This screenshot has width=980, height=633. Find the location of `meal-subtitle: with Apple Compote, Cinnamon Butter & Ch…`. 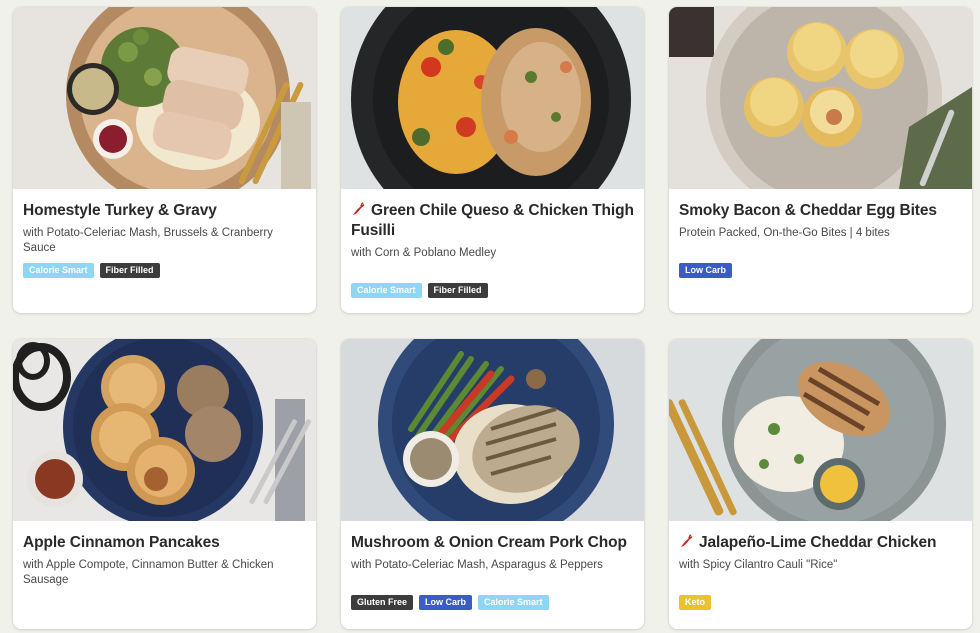

meal-subtitle: with Apple Compote, Cinnamon Butter & Ch… is located at coordinates (148, 572).